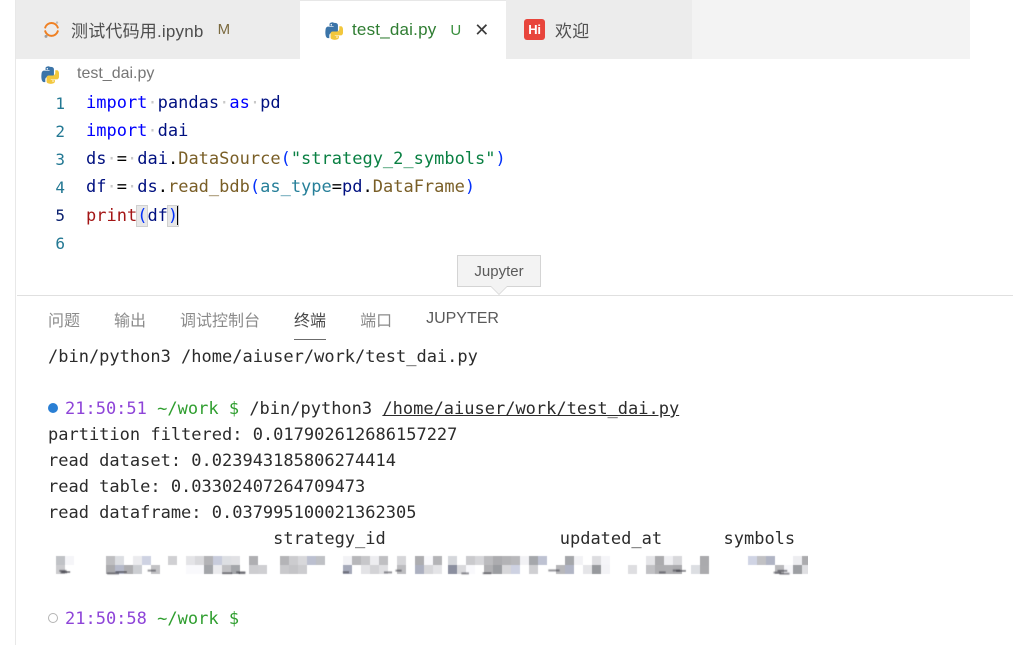 Image resolution: width=1013 pixels, height=645 pixels. Describe the element at coordinates (281, 187) in the screenshot. I see `code-content: df·=·ds.read_bdb(as_type=pd.DataFrame)` at that location.